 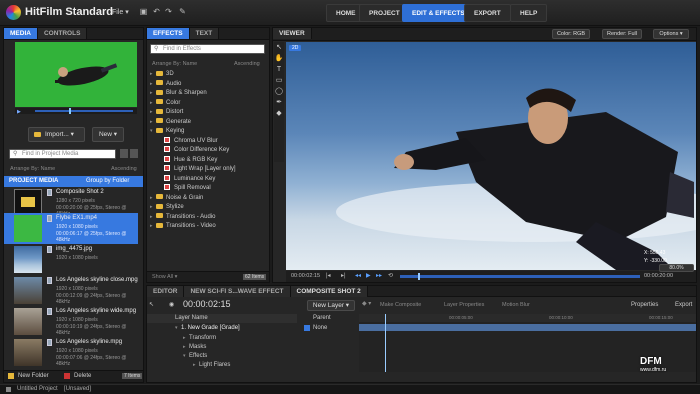 I want to click on pen-tool-icon: ✒, so click(x=279, y=102).